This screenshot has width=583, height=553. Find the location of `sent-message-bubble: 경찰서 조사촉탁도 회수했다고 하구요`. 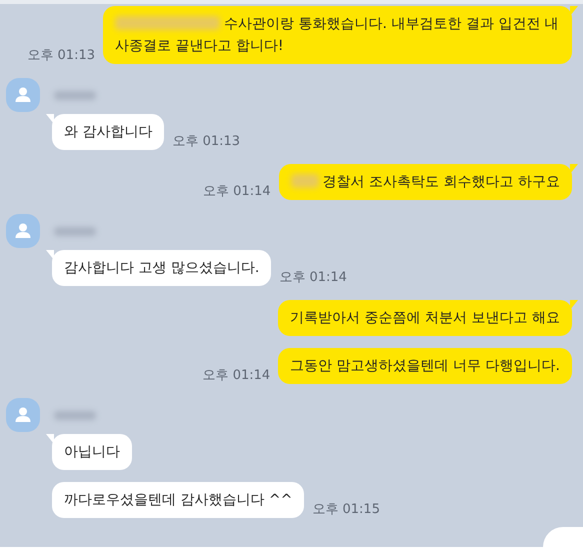

sent-message-bubble: 경찰서 조사촉탁도 회수했다고 하구요 is located at coordinates (425, 182).